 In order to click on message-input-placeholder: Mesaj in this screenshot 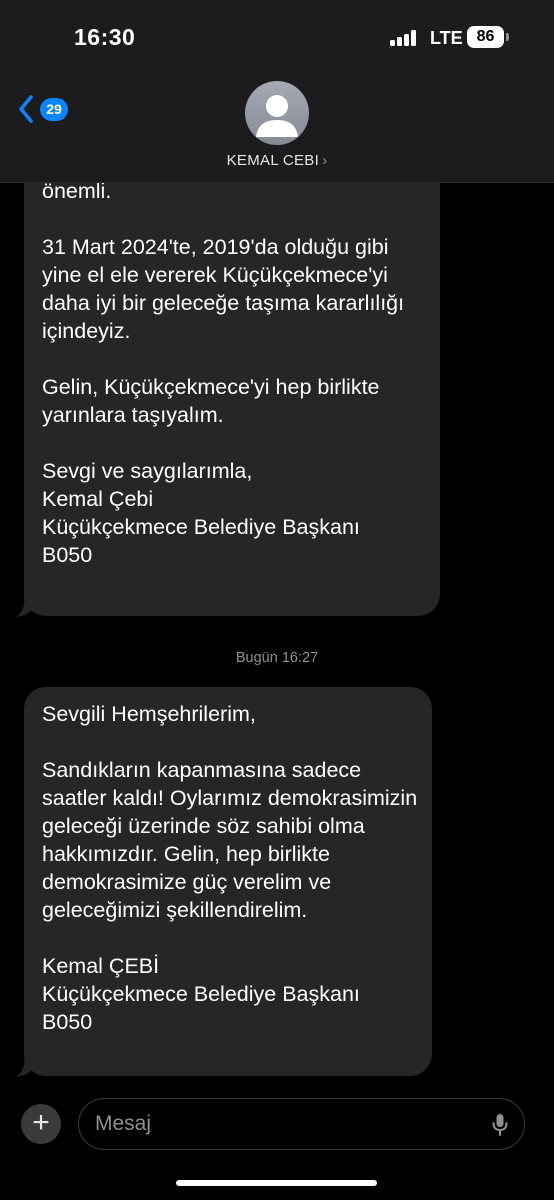, I will do `click(123, 1123)`.